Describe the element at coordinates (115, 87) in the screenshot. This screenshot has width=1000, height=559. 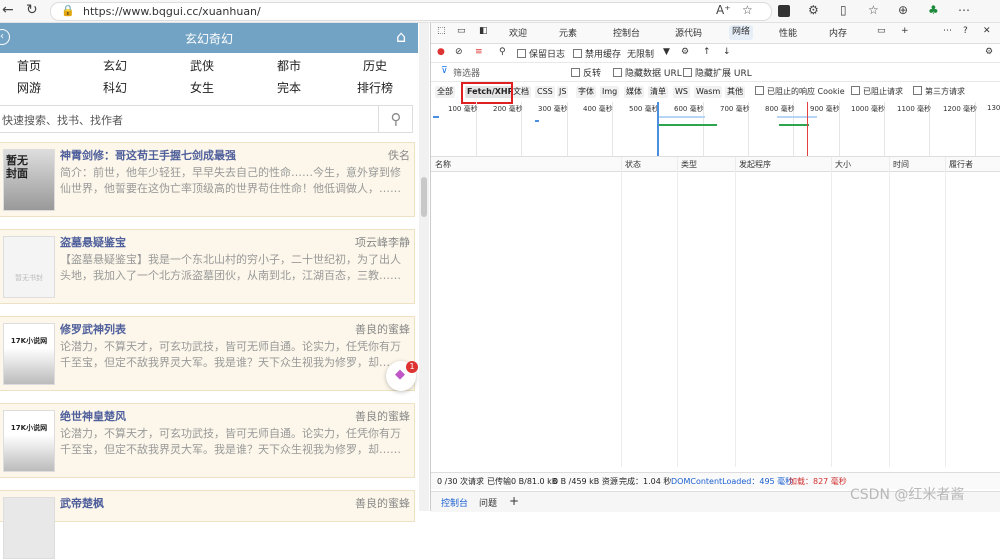
I see `nav-kehuan: 科幻` at that location.